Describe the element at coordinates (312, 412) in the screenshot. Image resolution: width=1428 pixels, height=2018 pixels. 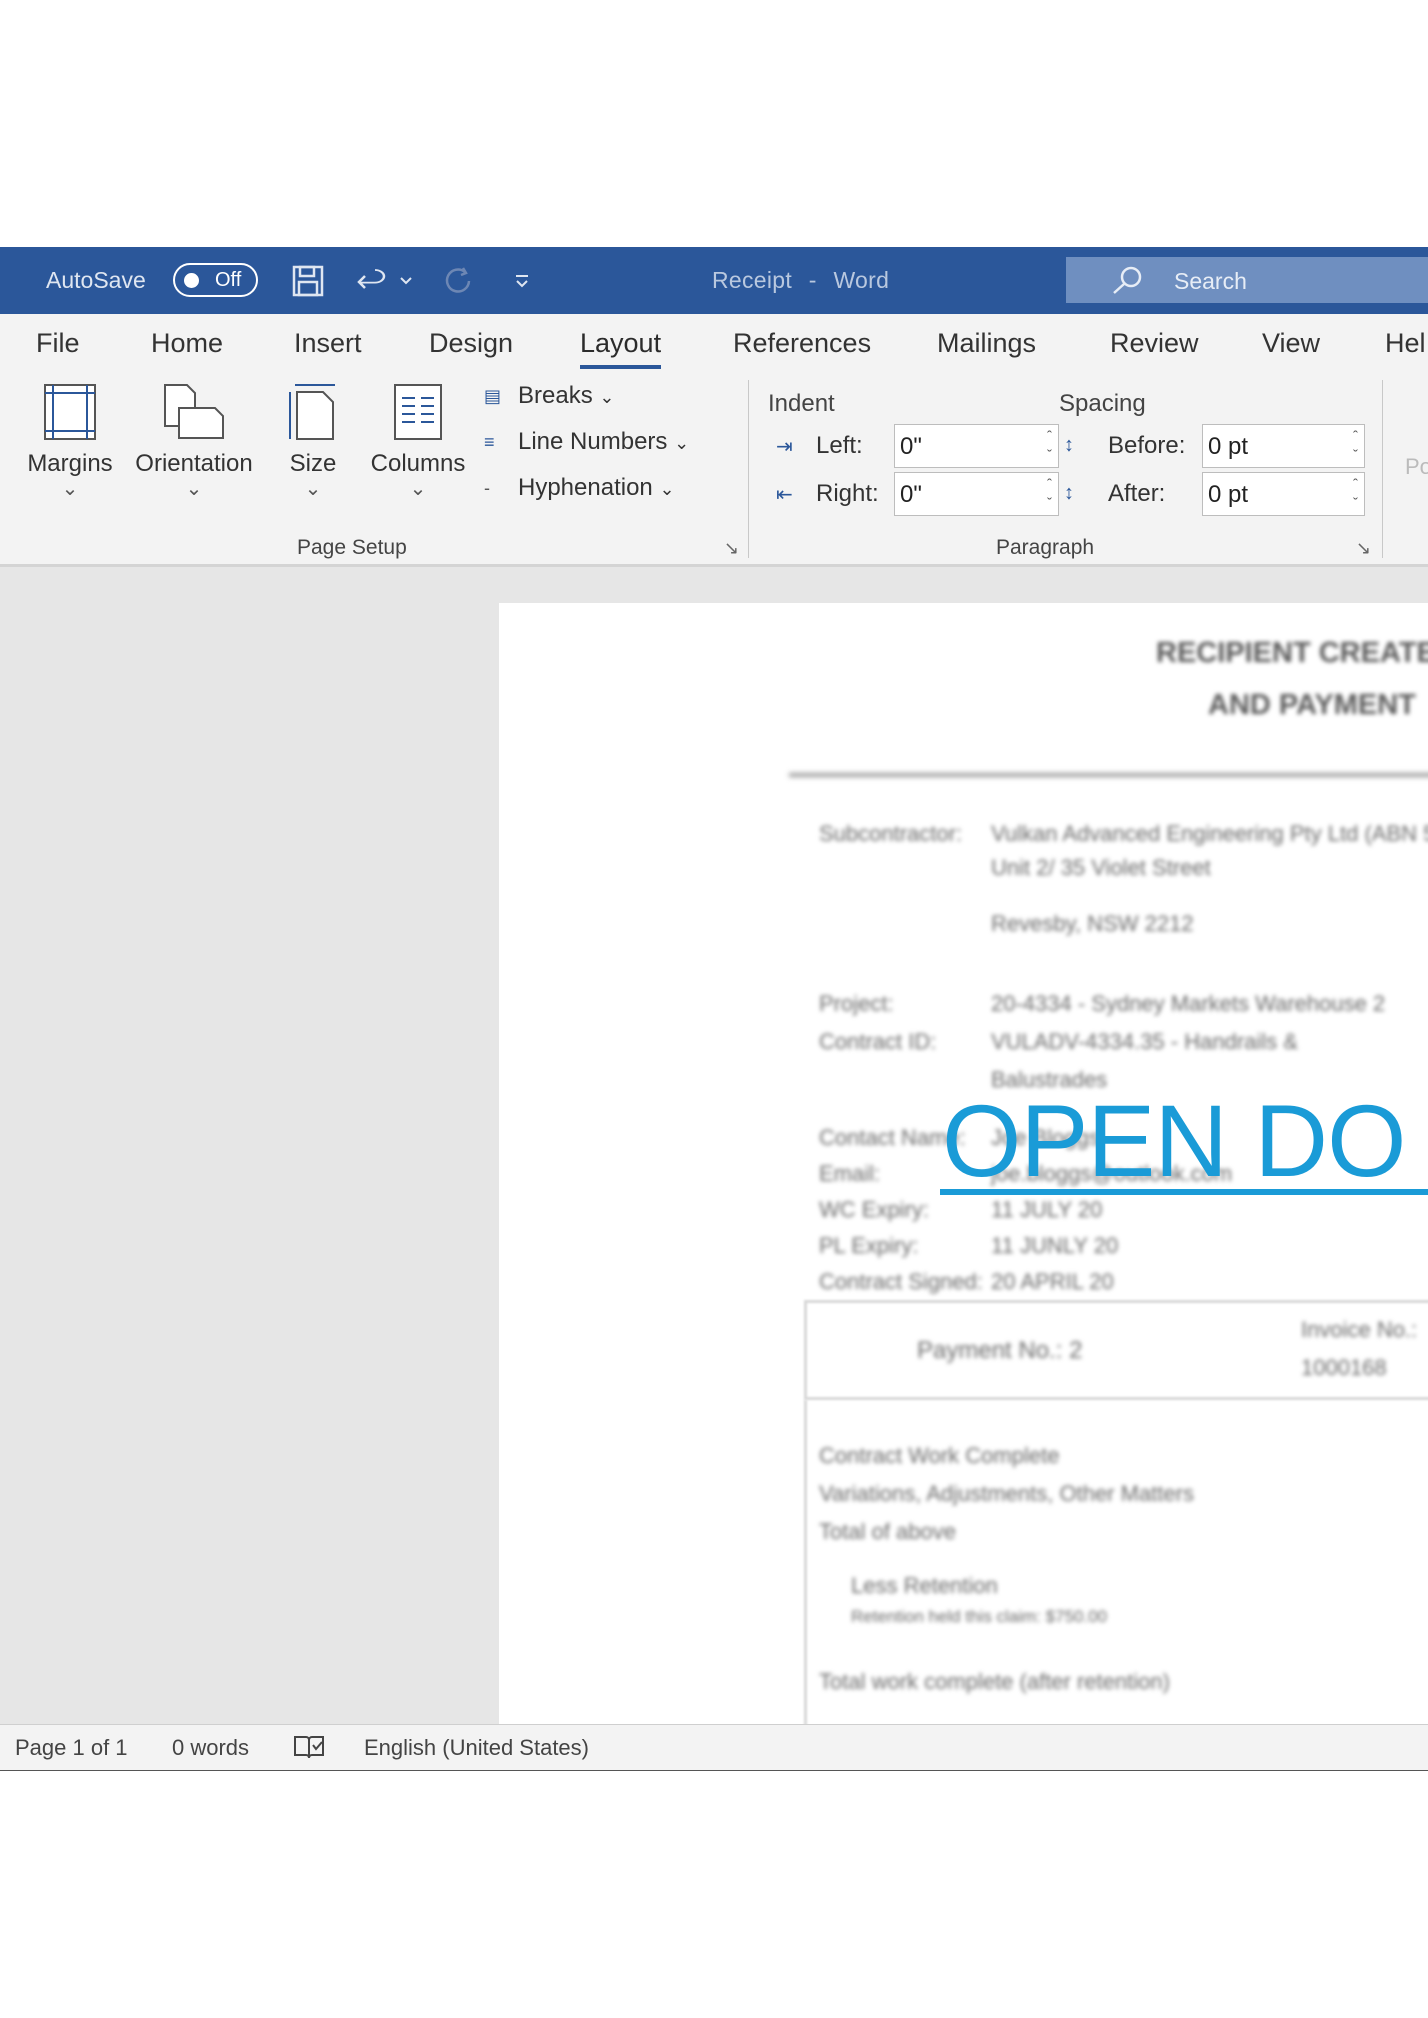
I see `size-icon` at that location.